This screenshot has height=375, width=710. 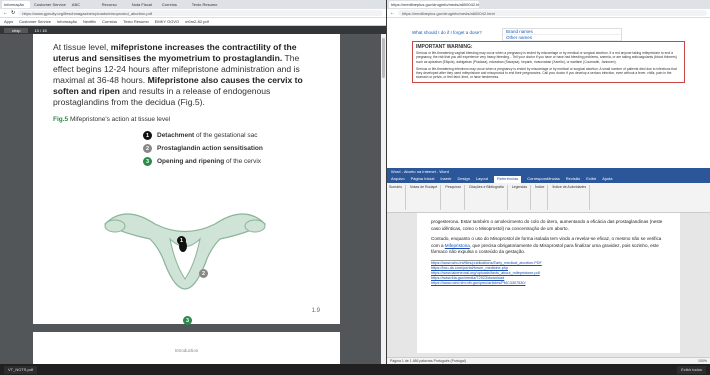 I want to click on legend-item: 3 Opening and ripening of the cervix, so click(x=231, y=161).